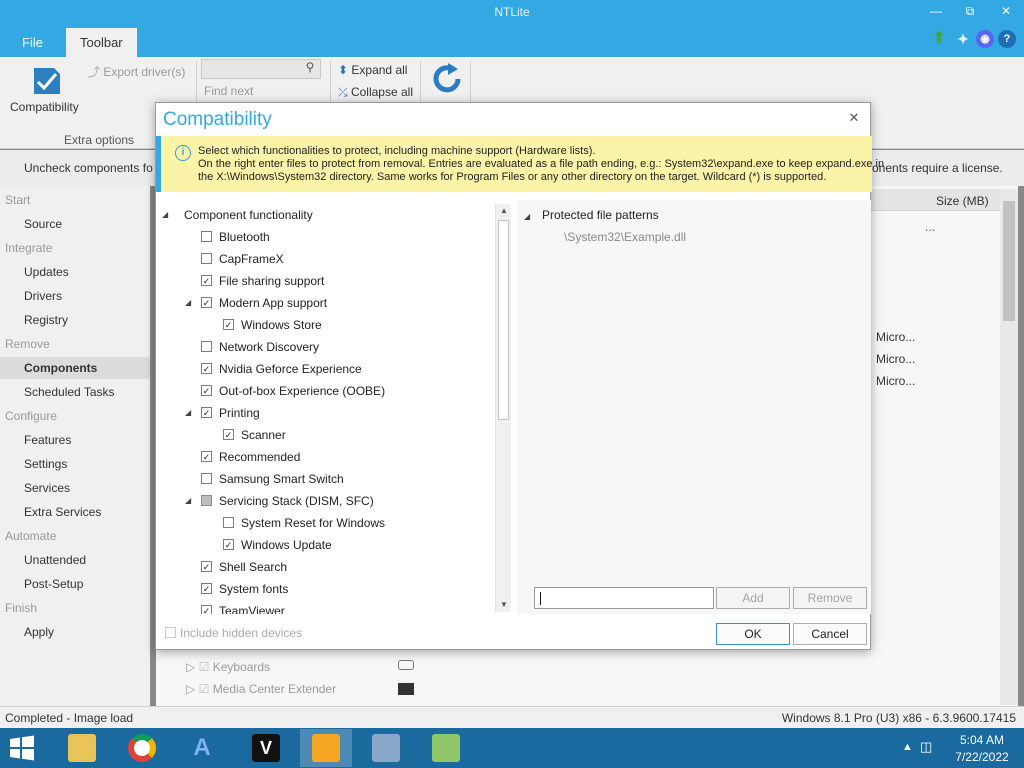  What do you see at coordinates (386, 748) in the screenshot?
I see `taskbar-app-installer` at bounding box center [386, 748].